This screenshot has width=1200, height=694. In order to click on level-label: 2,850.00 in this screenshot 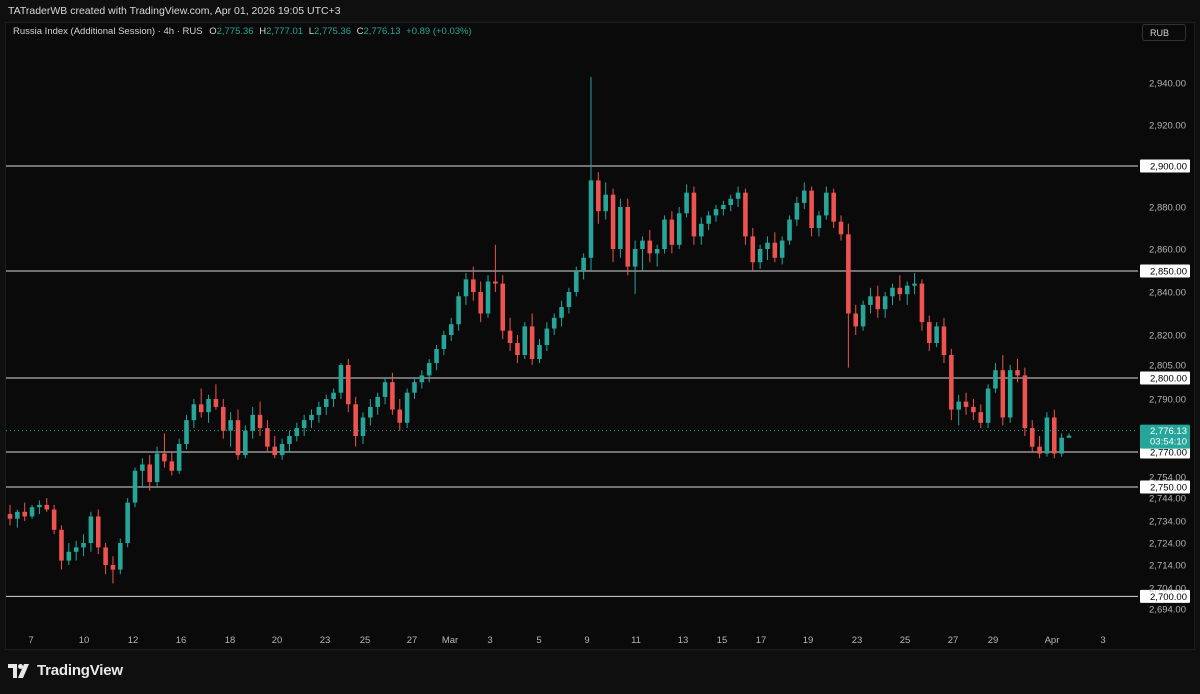, I will do `click(1168, 272)`.